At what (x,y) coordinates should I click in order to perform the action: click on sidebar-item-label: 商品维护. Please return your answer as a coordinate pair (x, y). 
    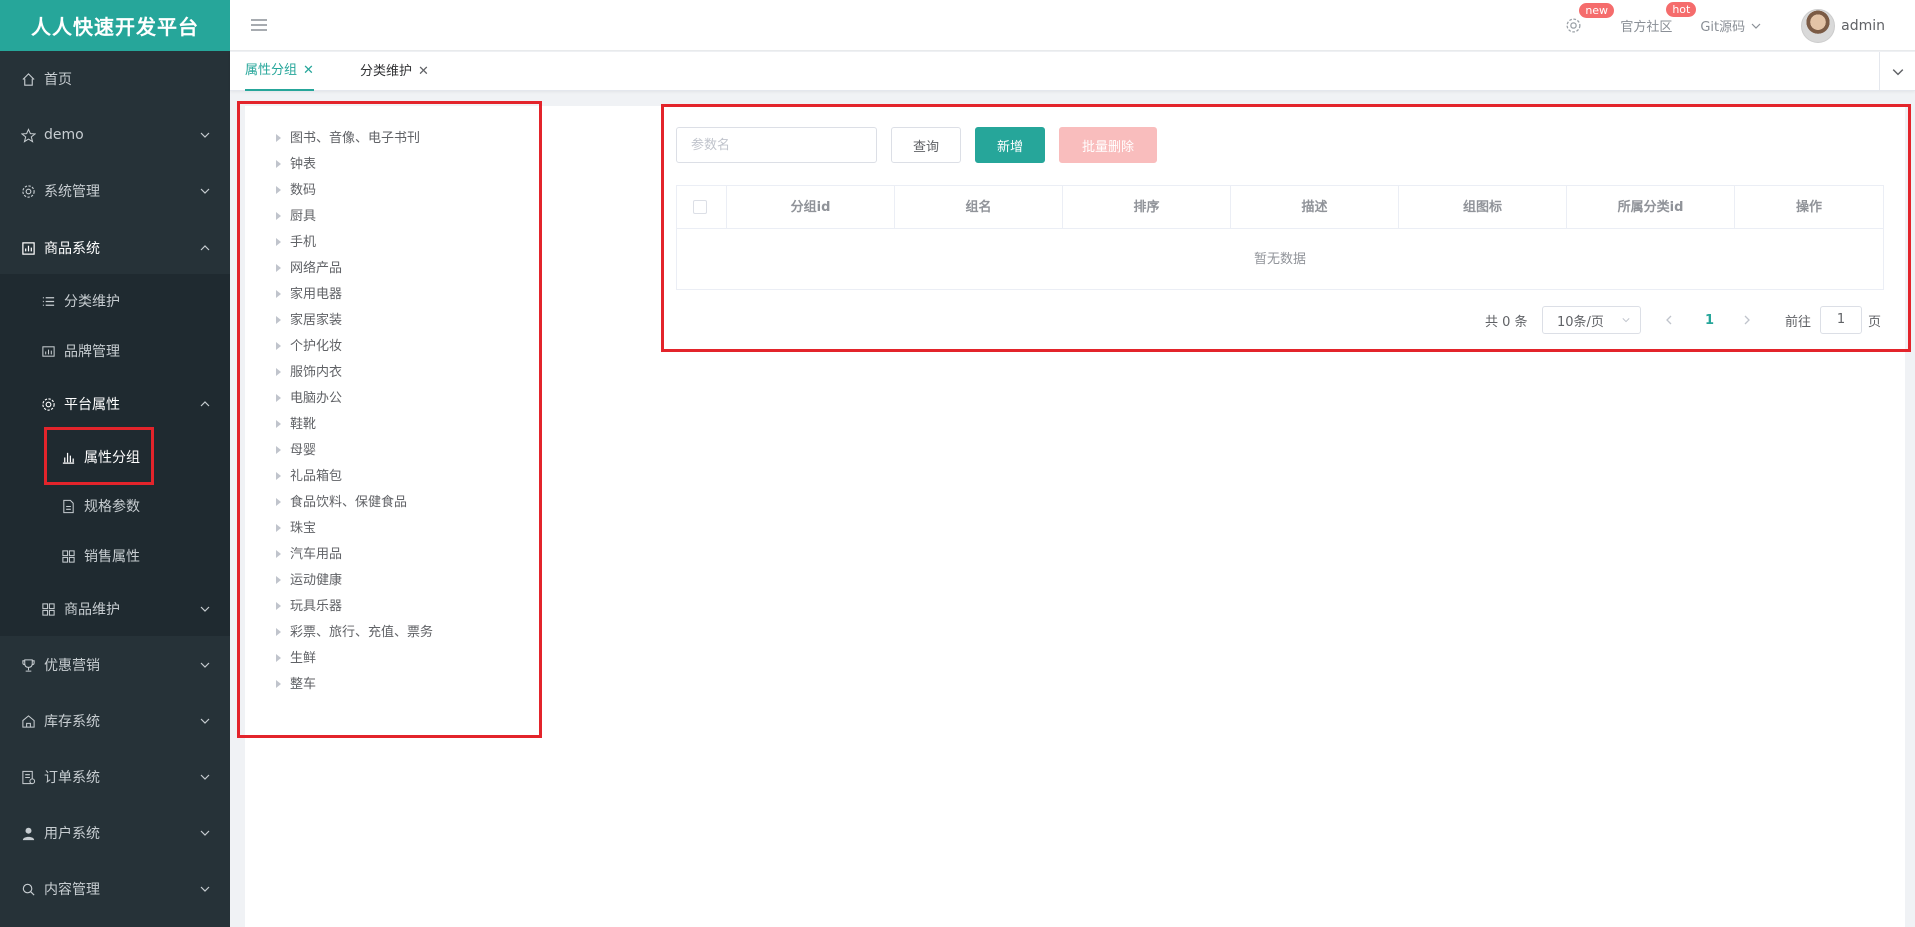
    Looking at the image, I should click on (92, 610).